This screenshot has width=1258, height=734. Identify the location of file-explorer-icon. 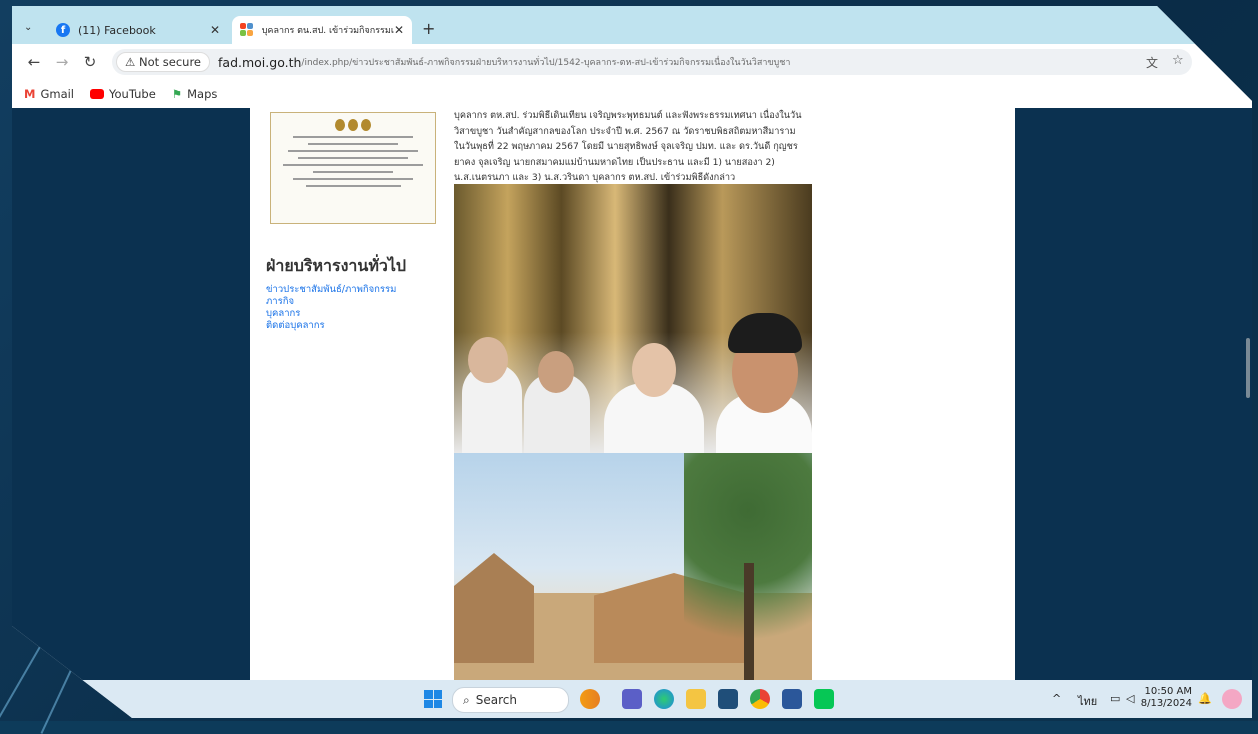
(696, 699).